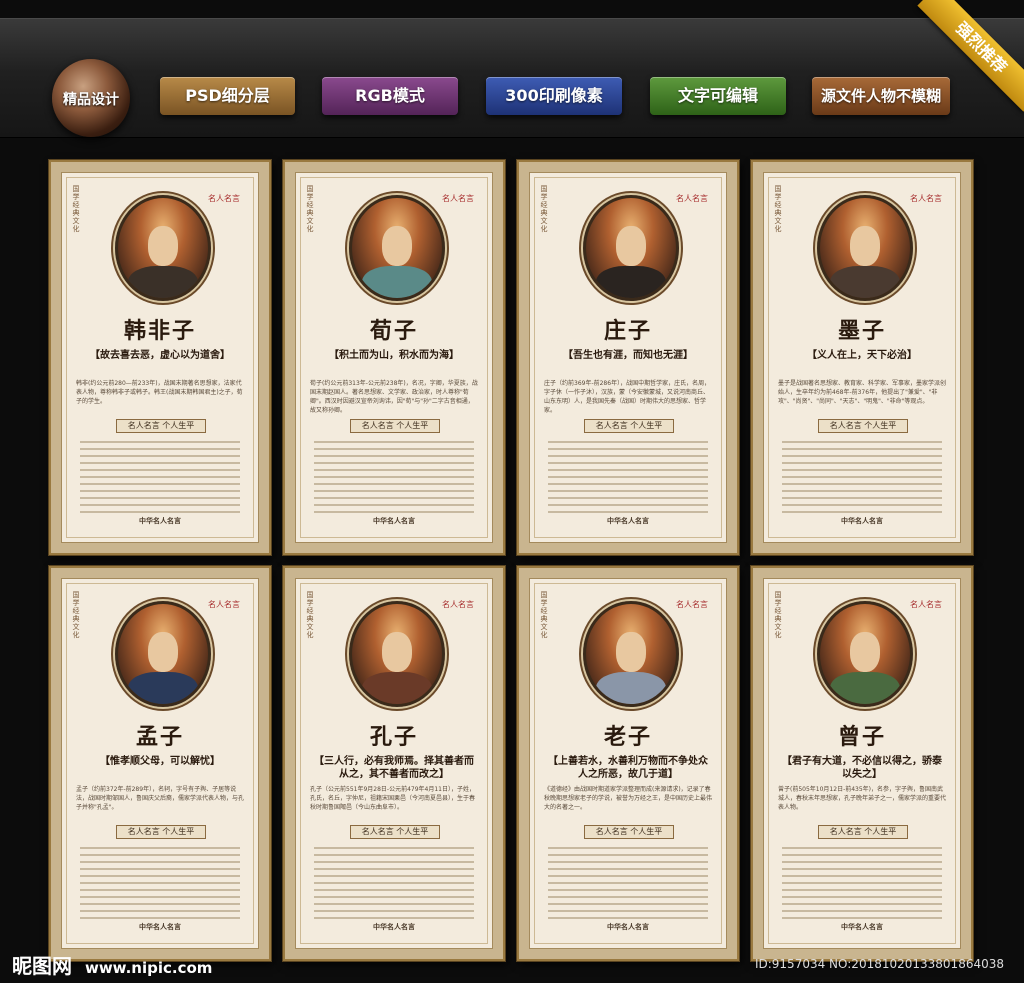 The image size is (1024, 983). I want to click on logo-label: 精品设计, so click(91, 100).